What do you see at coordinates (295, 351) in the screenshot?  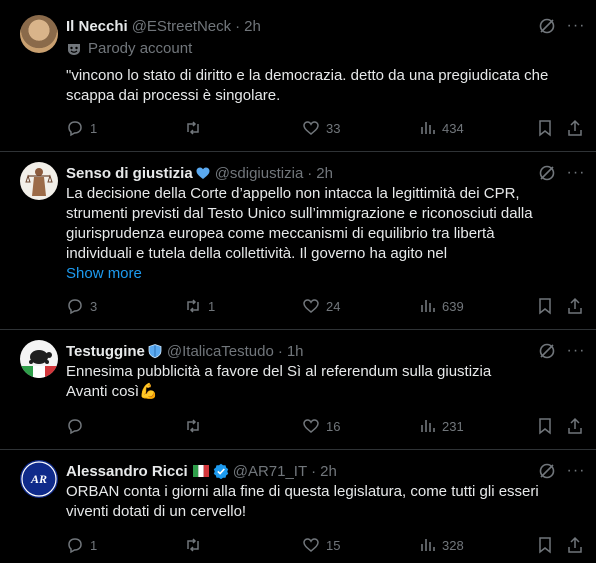 I see `timestamp: 1h` at bounding box center [295, 351].